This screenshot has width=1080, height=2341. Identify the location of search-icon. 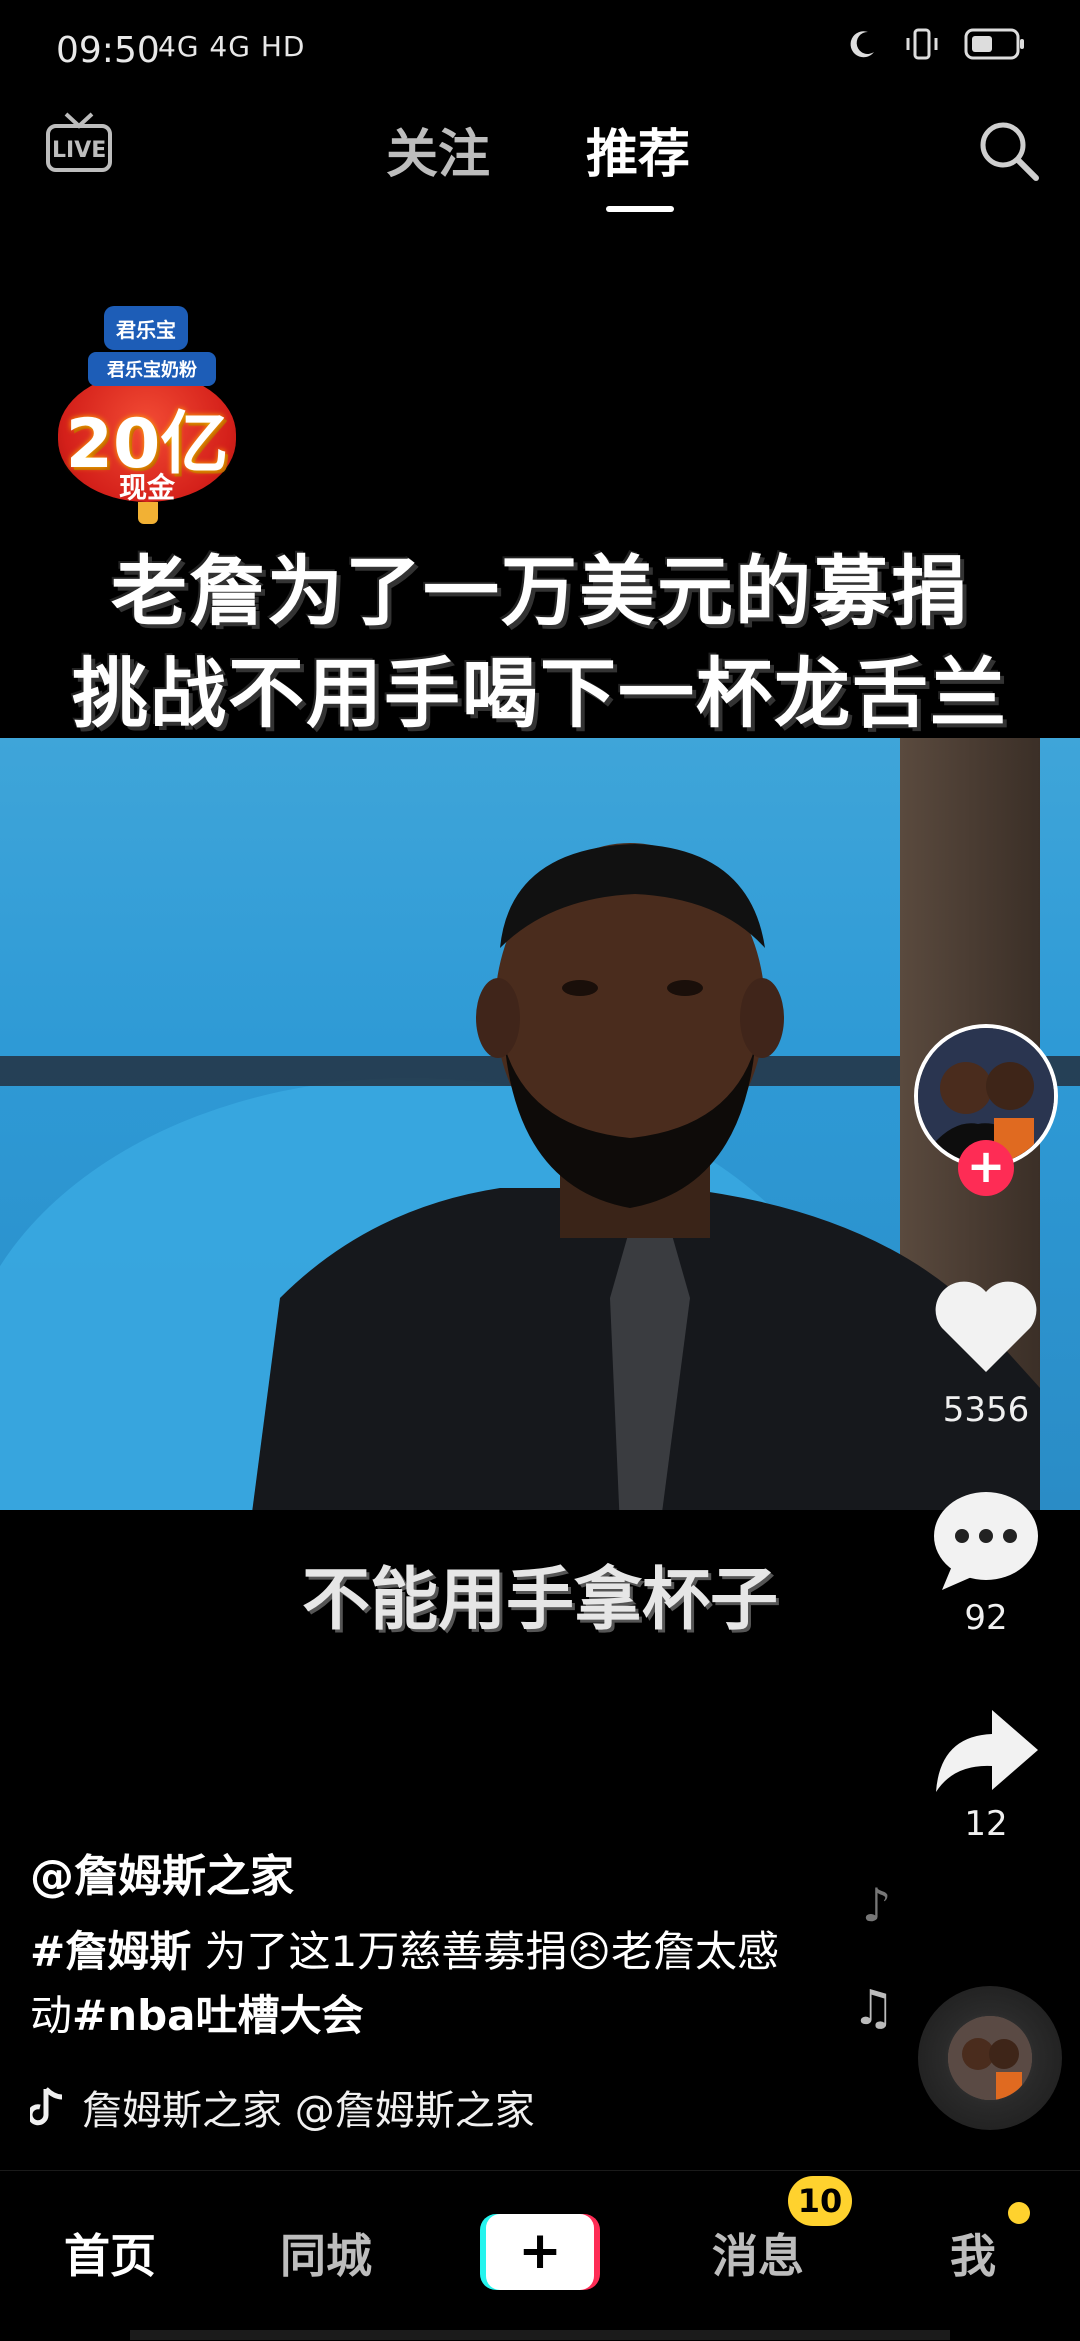
(1009, 151).